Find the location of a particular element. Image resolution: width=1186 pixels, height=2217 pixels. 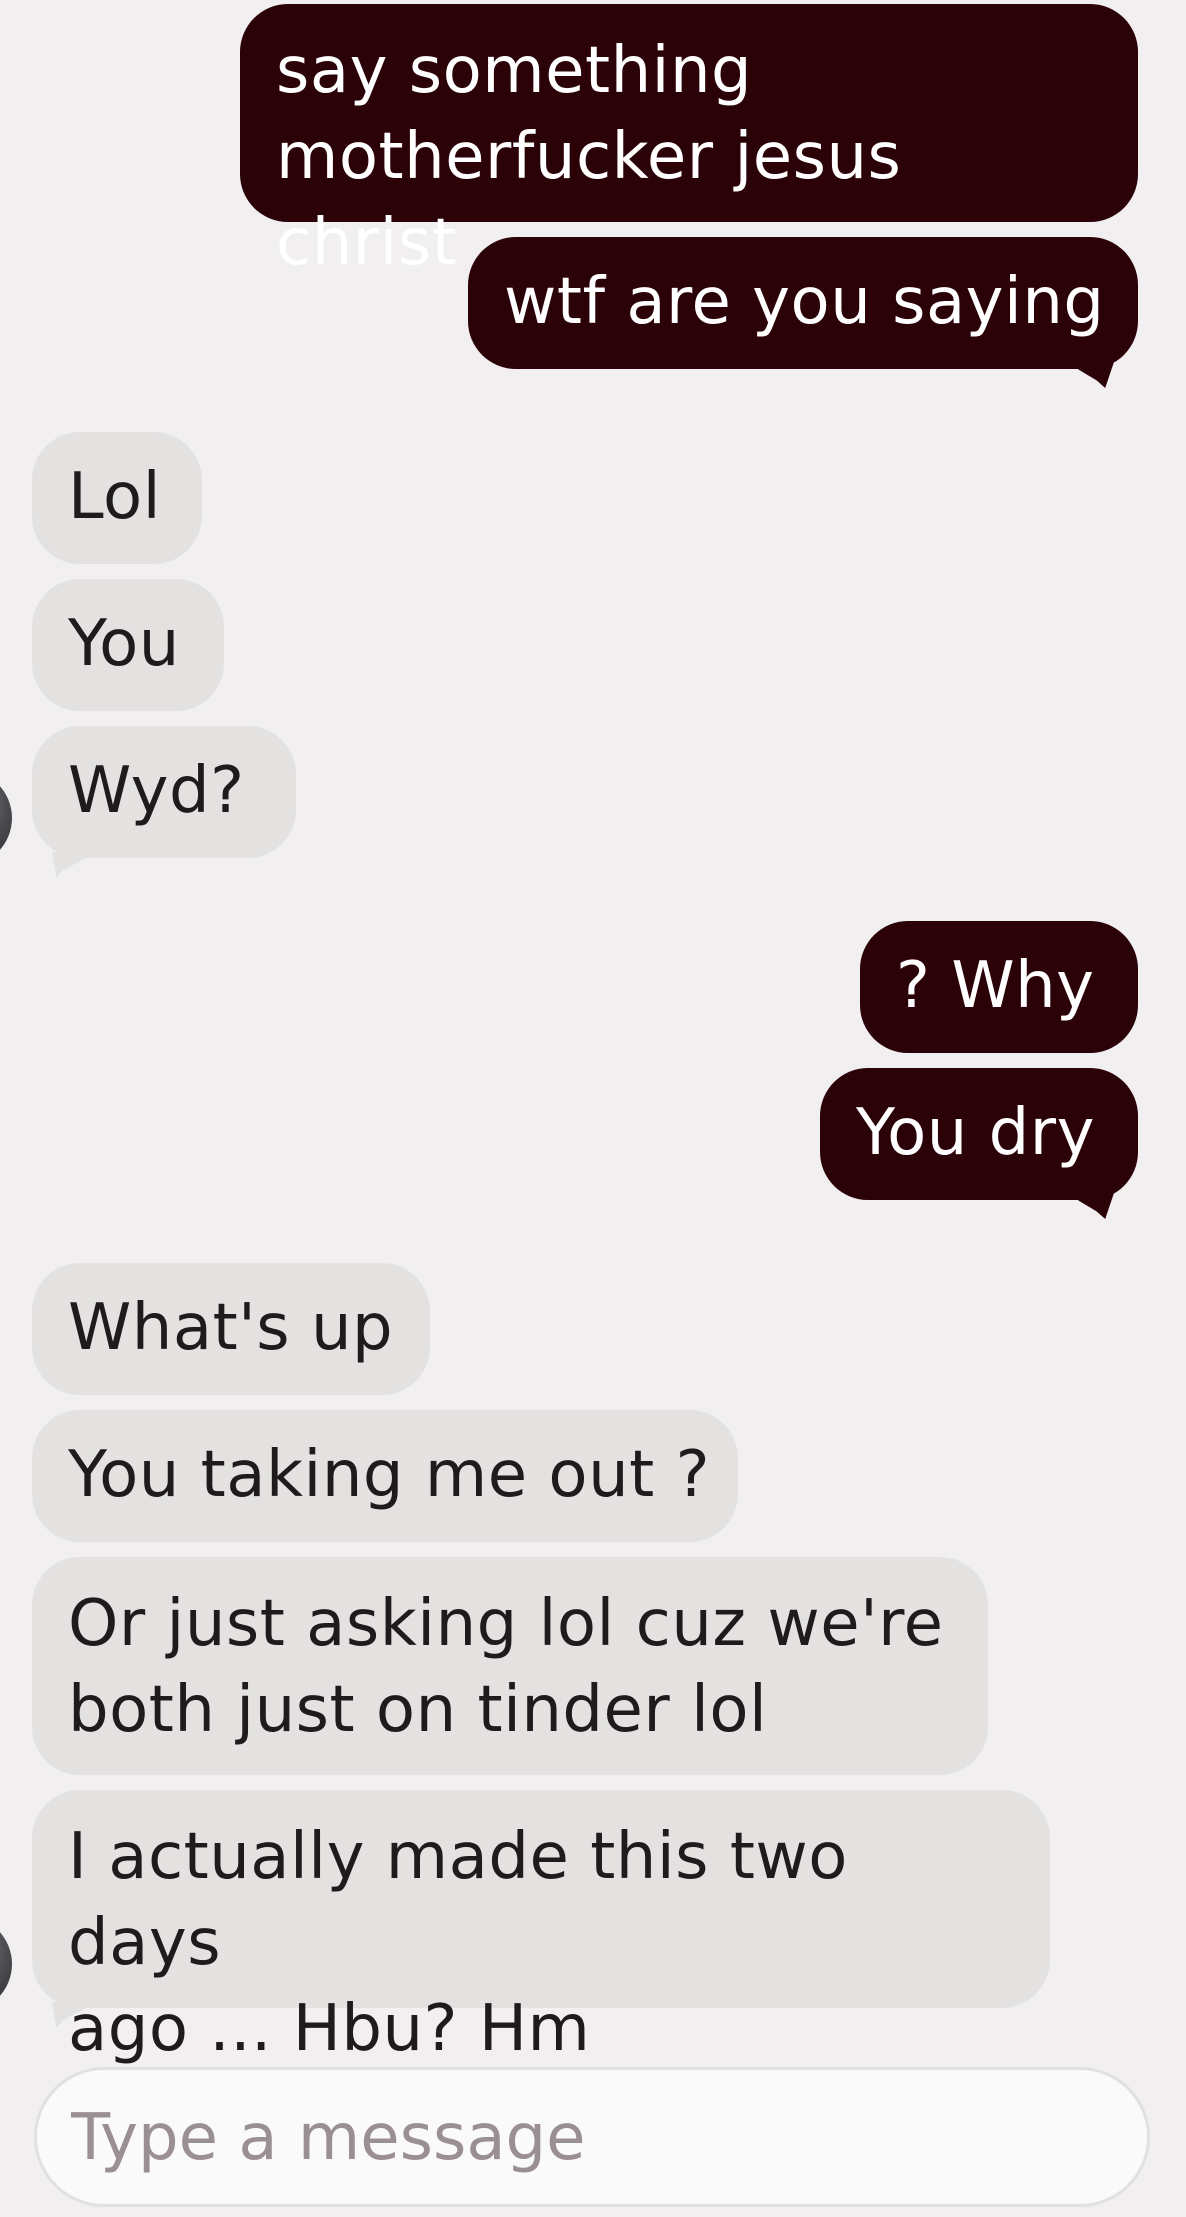

message-input is located at coordinates (591, 2138).